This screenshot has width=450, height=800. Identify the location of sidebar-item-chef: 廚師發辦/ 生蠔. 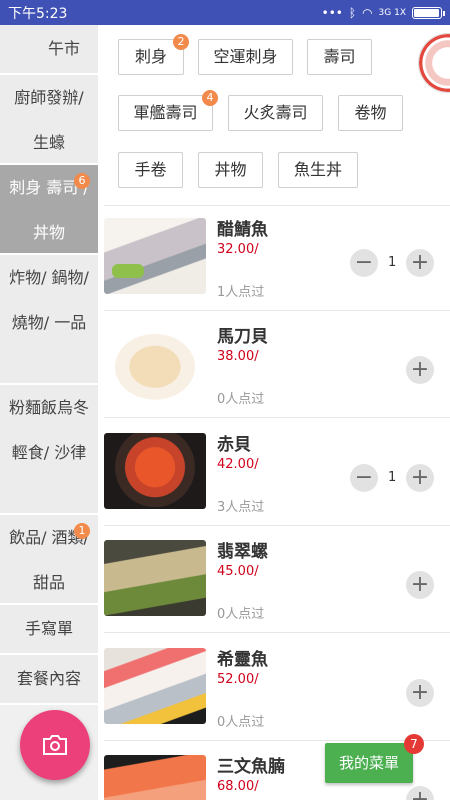
(49, 120).